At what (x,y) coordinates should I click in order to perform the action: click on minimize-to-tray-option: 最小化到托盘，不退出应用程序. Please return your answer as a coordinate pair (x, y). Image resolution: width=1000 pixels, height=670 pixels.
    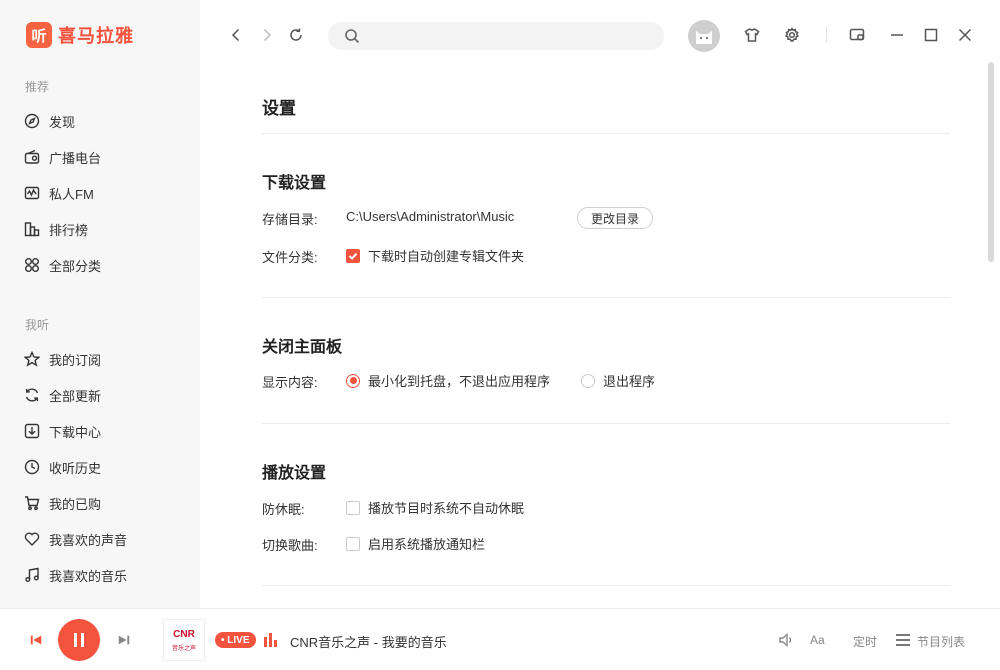
    Looking at the image, I should click on (448, 380).